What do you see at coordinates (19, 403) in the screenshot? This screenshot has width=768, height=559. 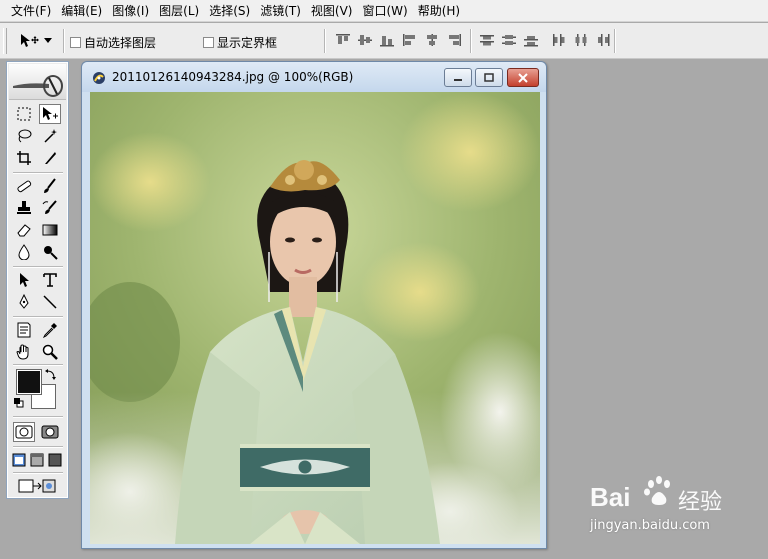 I see `default-colors-icon` at bounding box center [19, 403].